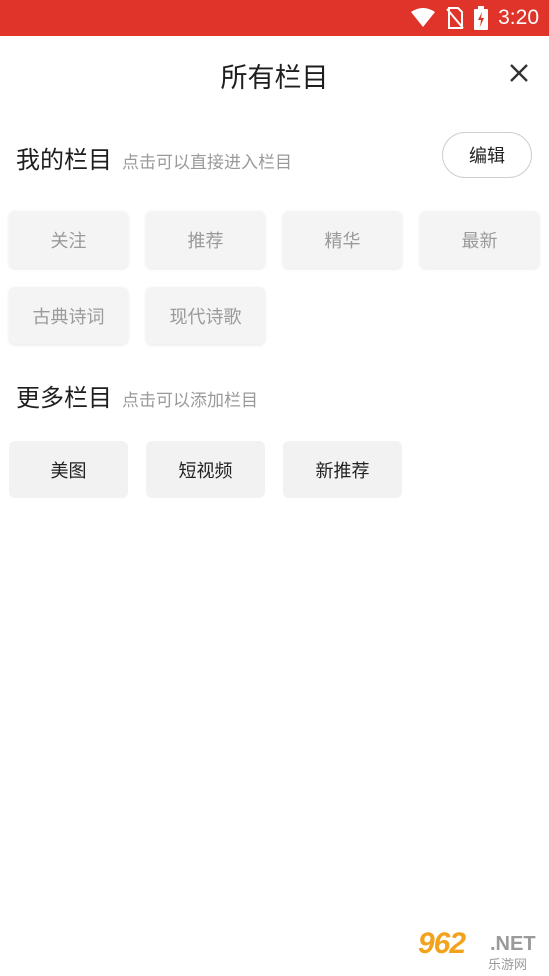 The image size is (549, 976). Describe the element at coordinates (190, 401) in the screenshot. I see `more-channels-hint: 点击可以添加栏目` at that location.